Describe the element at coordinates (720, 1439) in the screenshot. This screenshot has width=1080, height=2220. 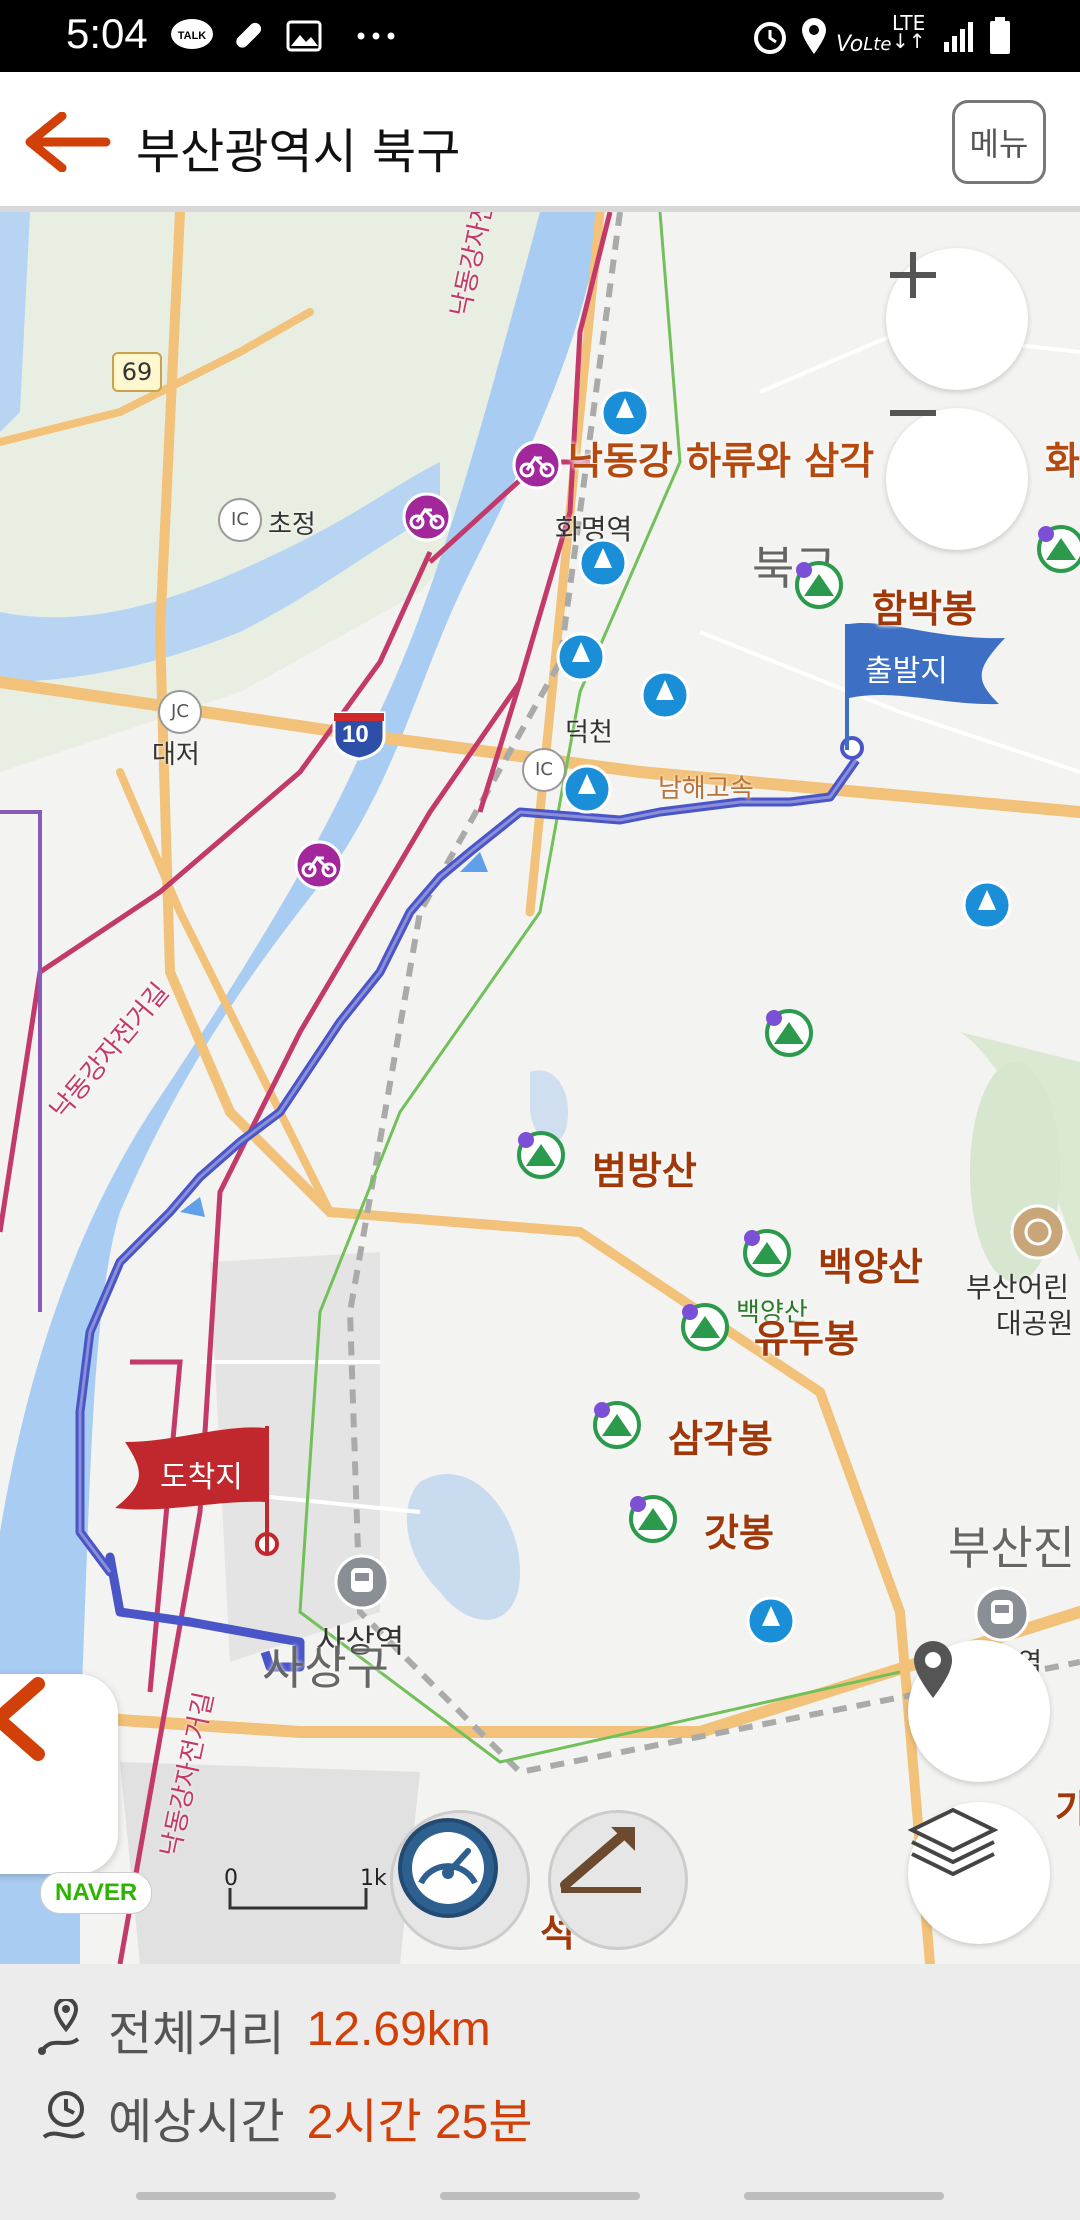
I see `map-label-samgakbong: 삼각봉` at that location.